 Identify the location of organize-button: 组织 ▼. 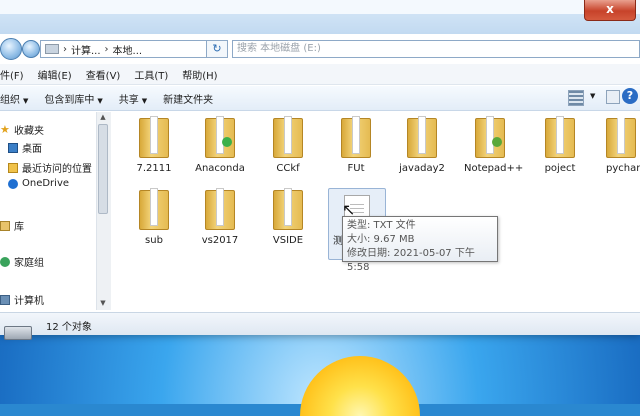
(14, 98).